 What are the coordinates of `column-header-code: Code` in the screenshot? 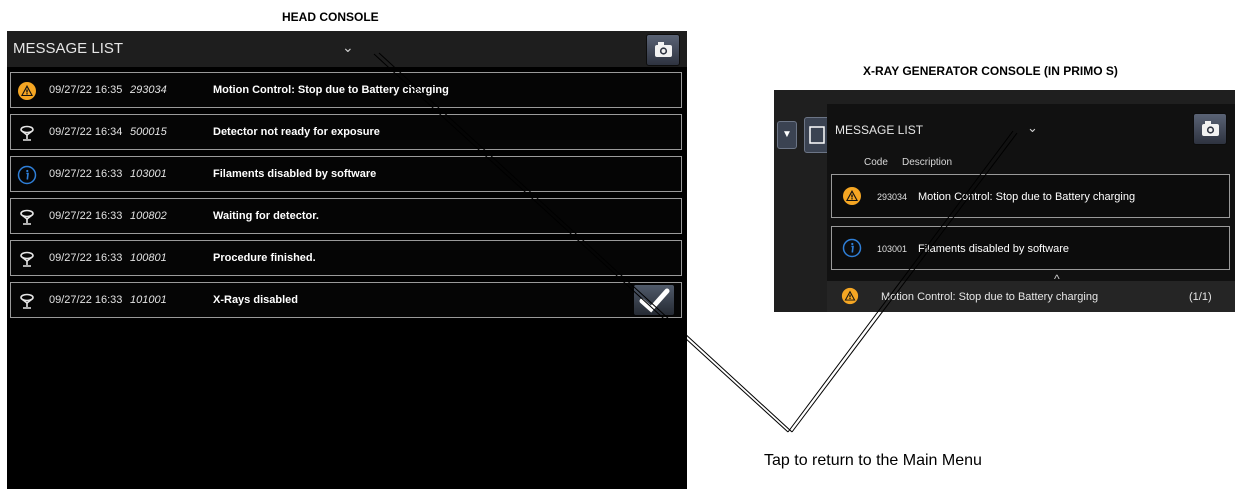 It's located at (876, 162).